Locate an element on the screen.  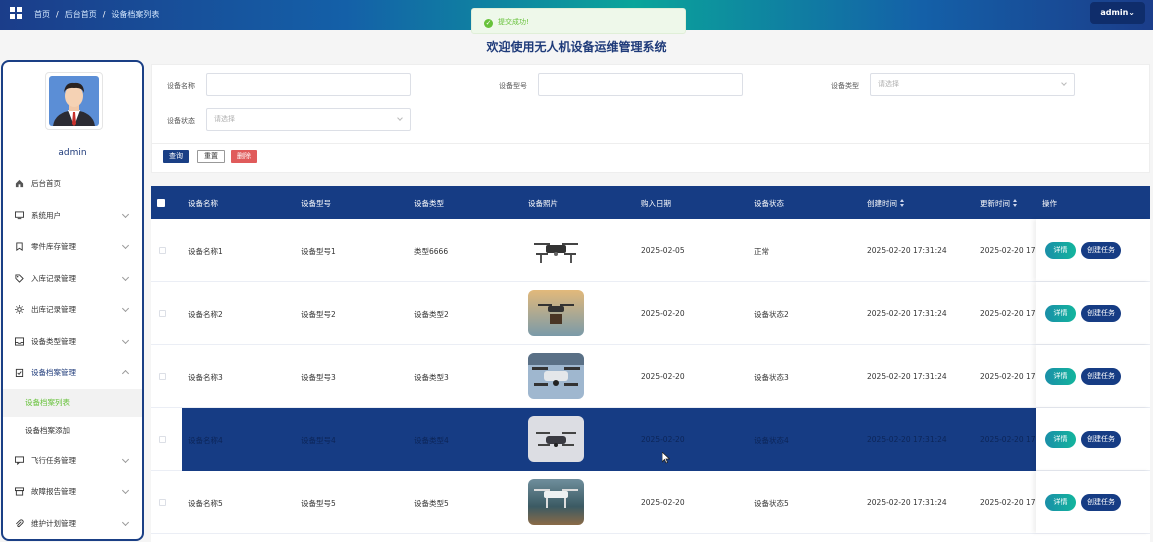
column-header: 购入日期 is located at coordinates (656, 203).